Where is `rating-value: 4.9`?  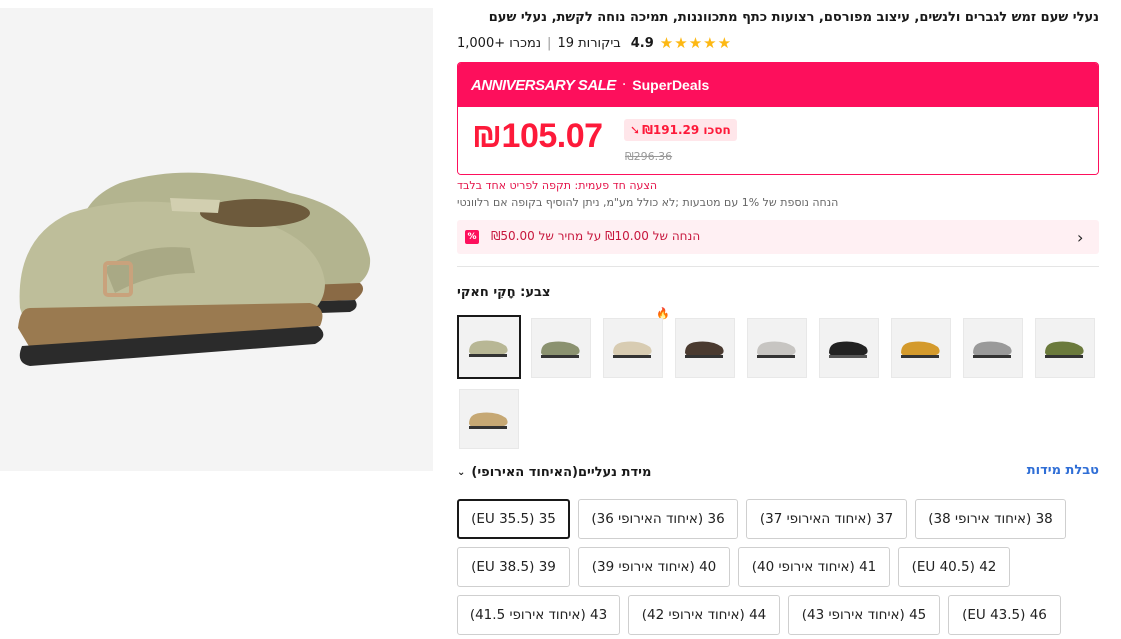
rating-value: 4.9 is located at coordinates (642, 43).